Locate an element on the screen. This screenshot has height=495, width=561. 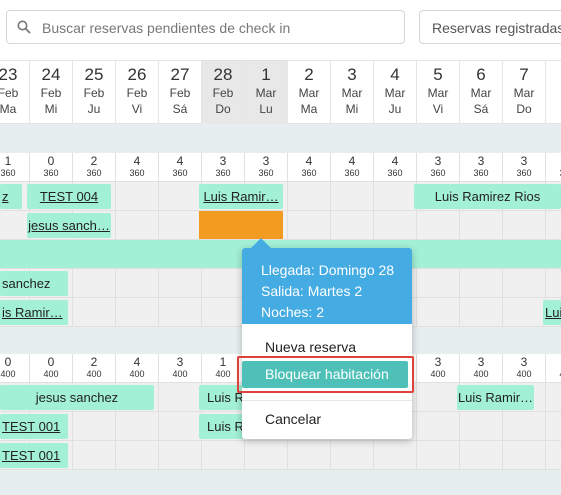
date-column: M is located at coordinates (553, 92).